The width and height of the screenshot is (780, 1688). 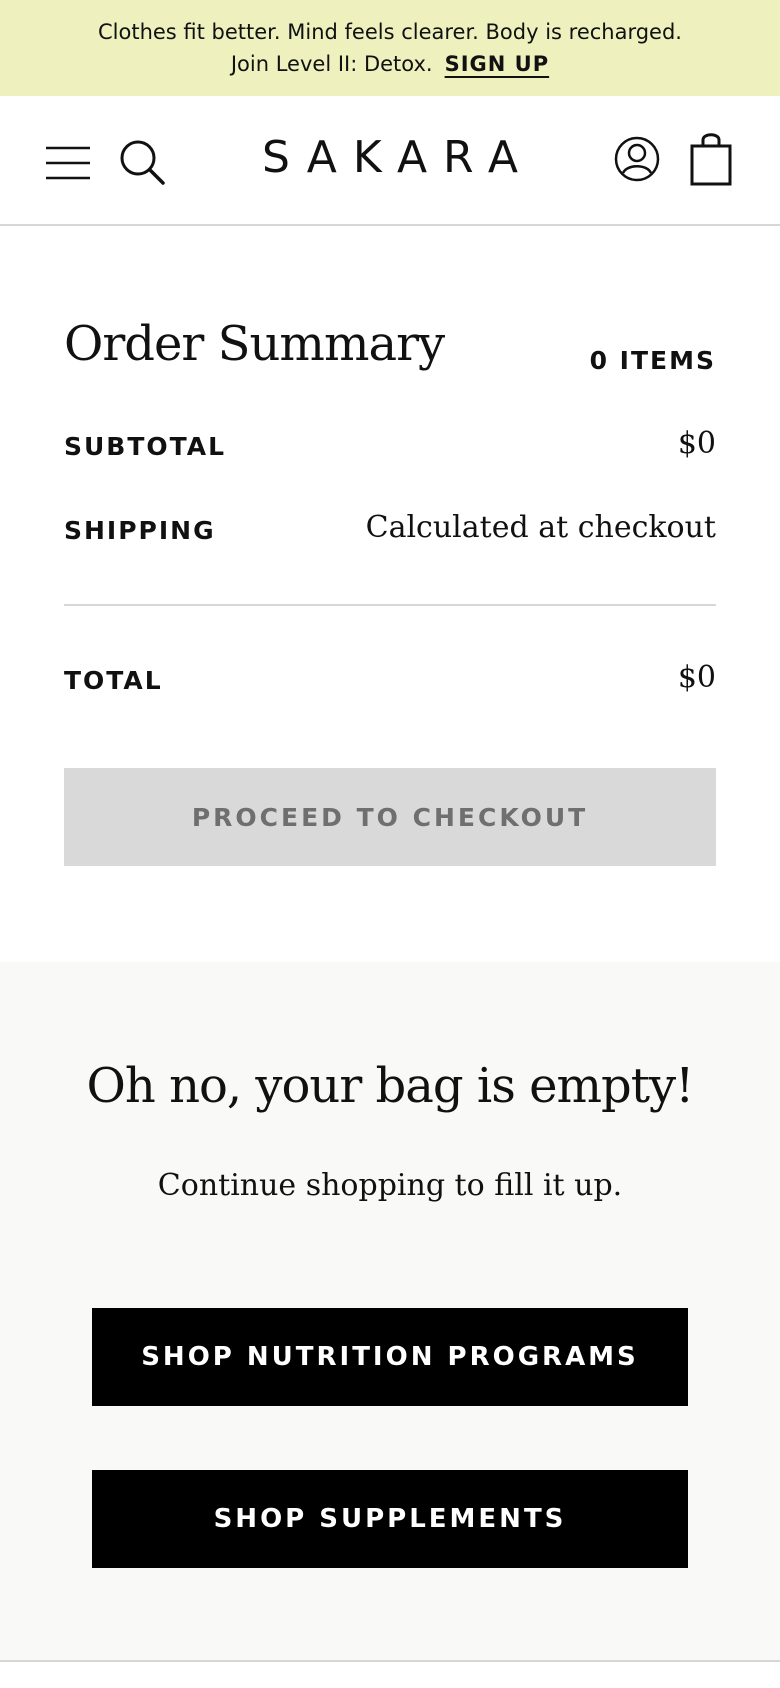 What do you see at coordinates (145, 446) in the screenshot?
I see `subtotal-label: SUBTOTAL` at bounding box center [145, 446].